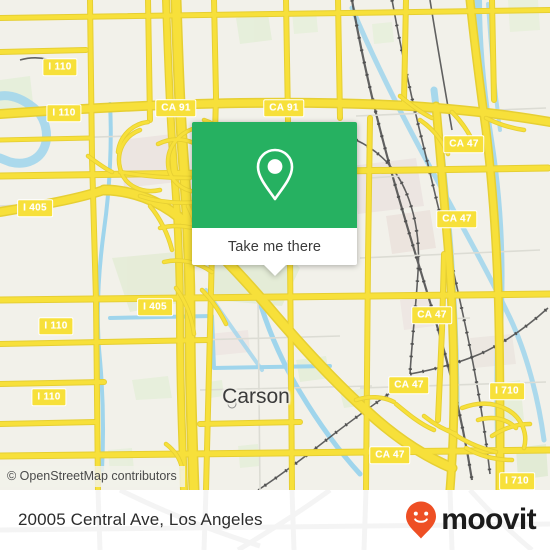 The height and width of the screenshot is (550, 550). I want to click on osm-attribution: © OpenStreetMap contributors, so click(92, 477).